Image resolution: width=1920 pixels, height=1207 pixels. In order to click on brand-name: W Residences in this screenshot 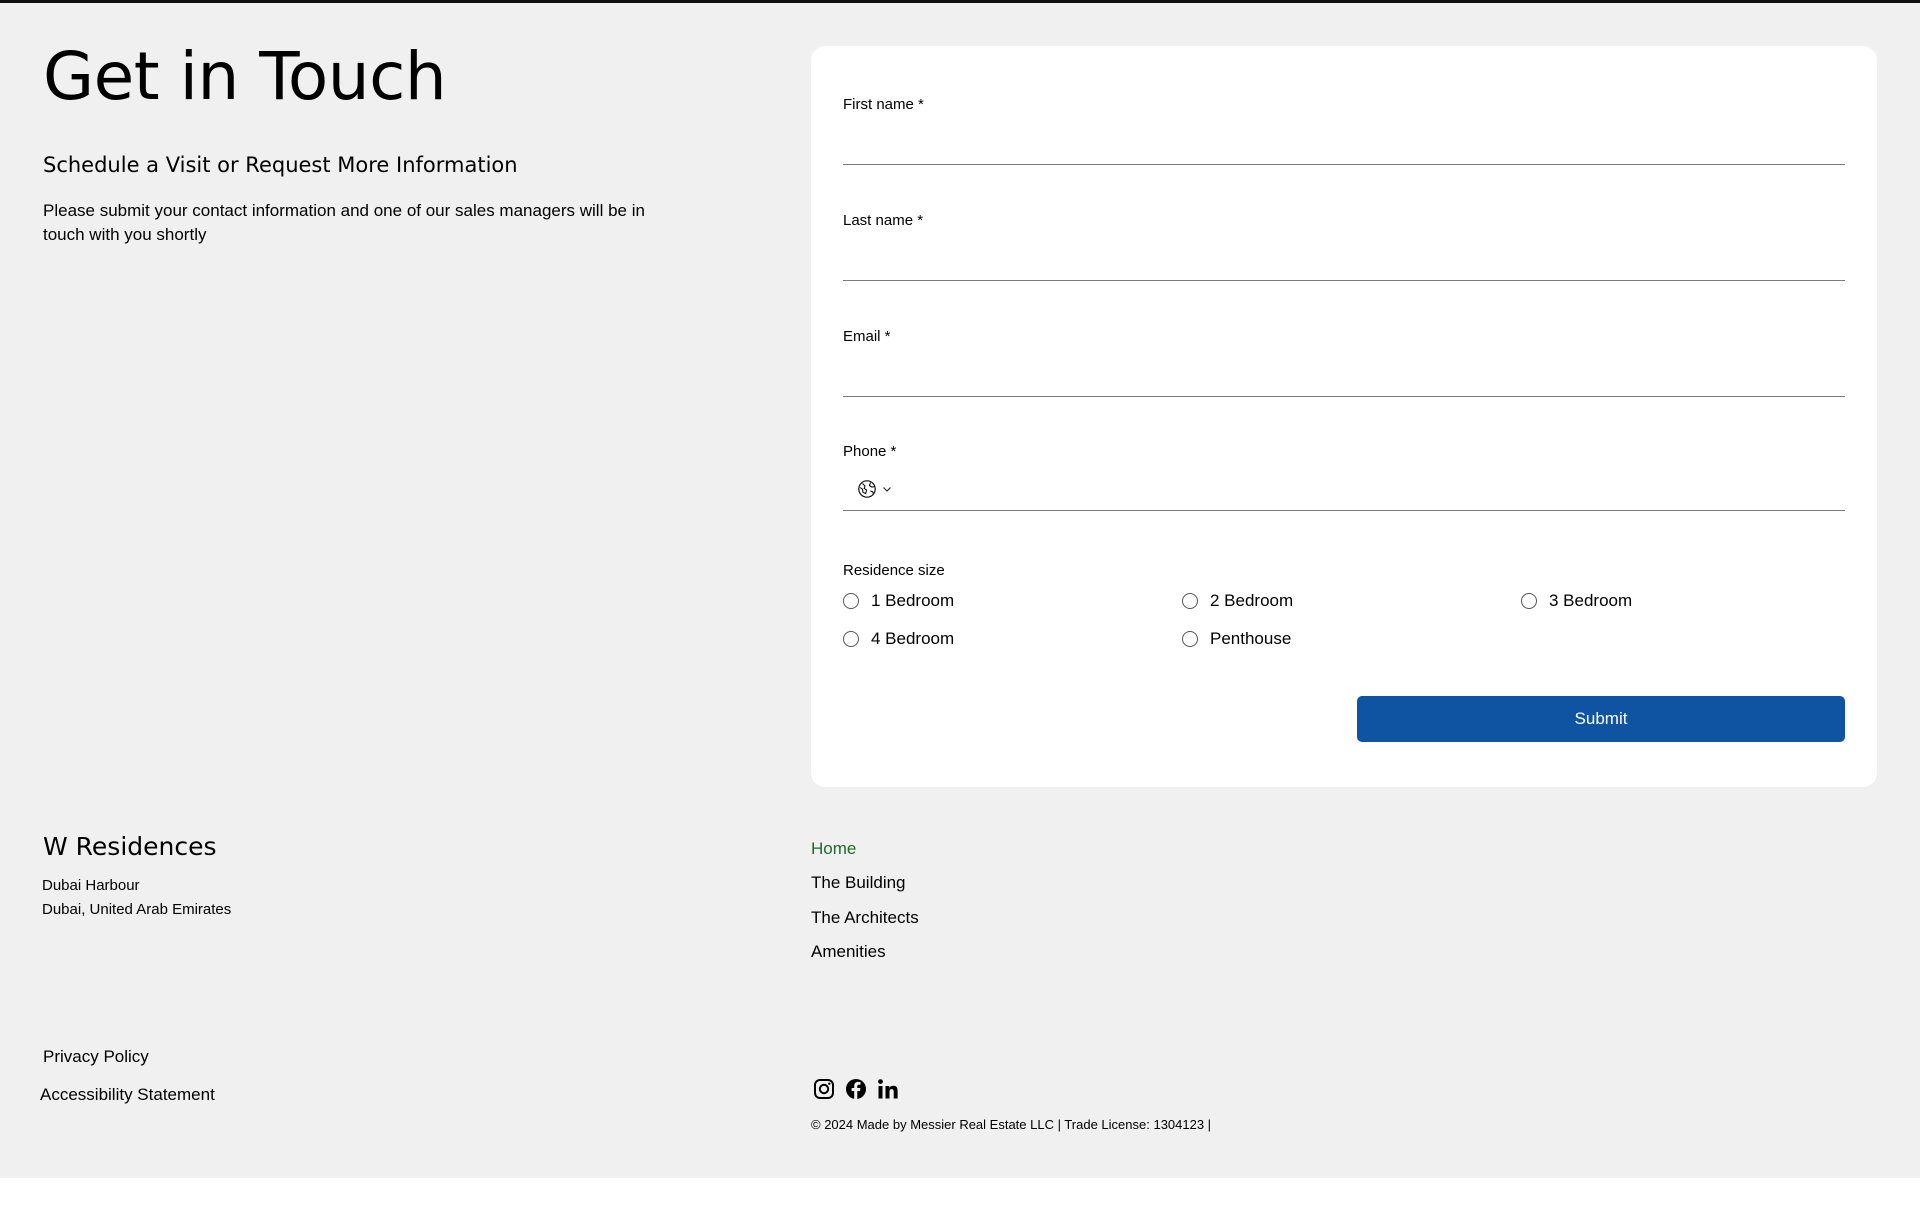, I will do `click(130, 846)`.